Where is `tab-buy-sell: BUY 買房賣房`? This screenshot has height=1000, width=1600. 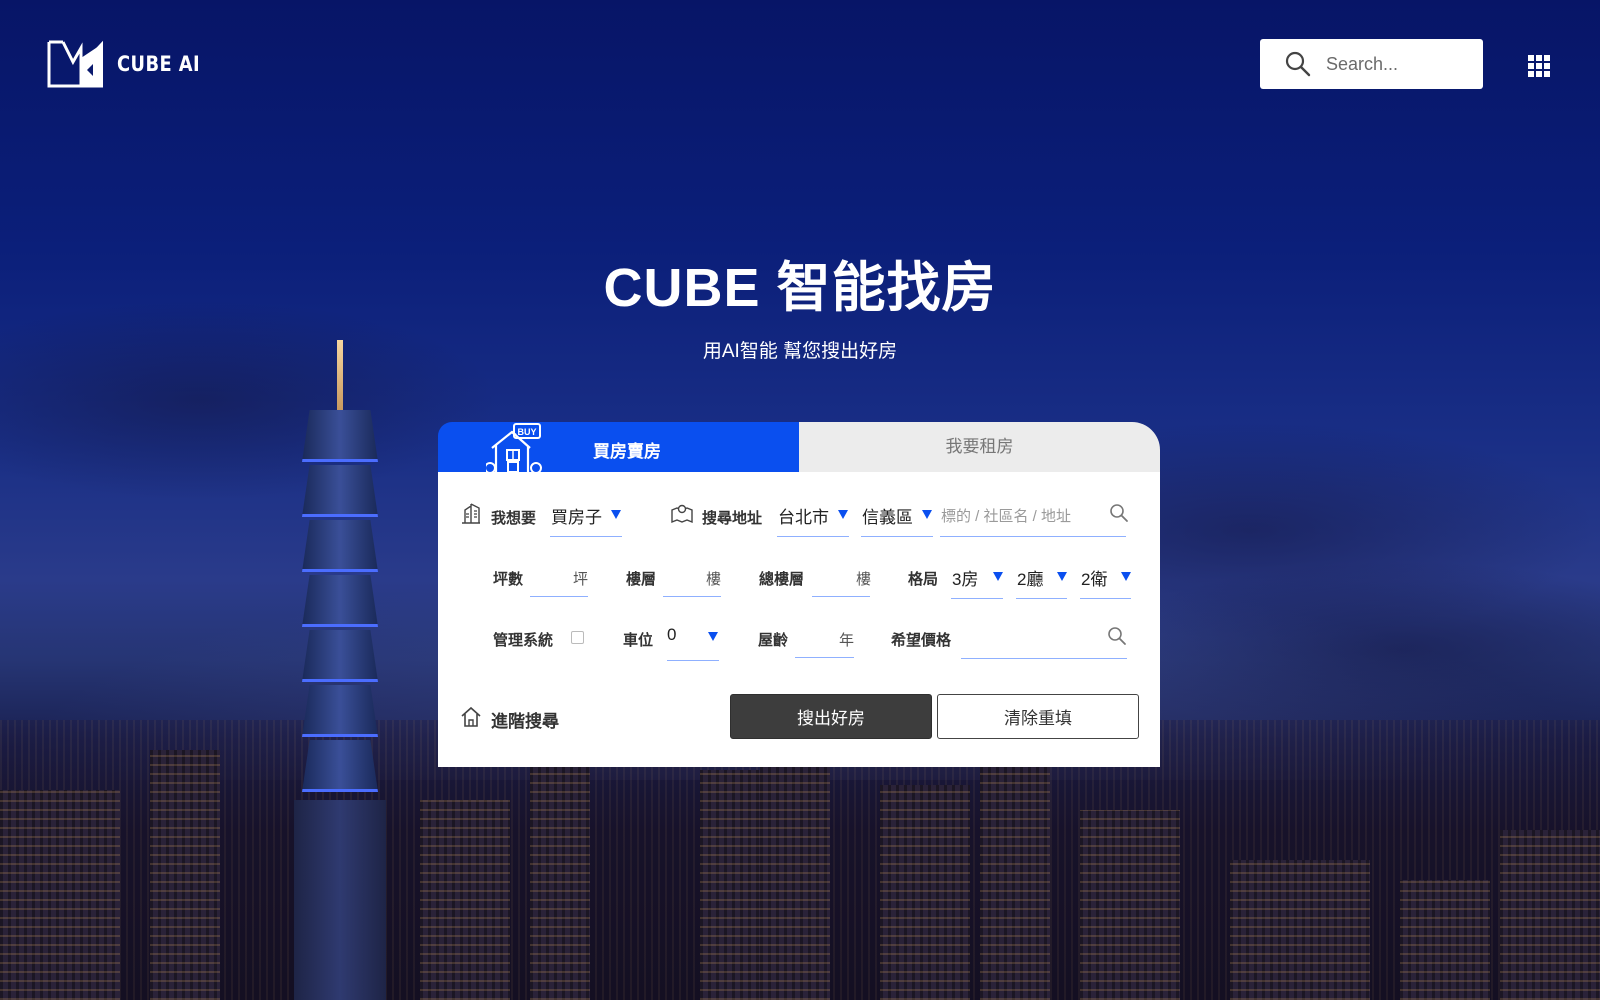
tab-buy-sell: BUY 買房賣房 is located at coordinates (618, 447).